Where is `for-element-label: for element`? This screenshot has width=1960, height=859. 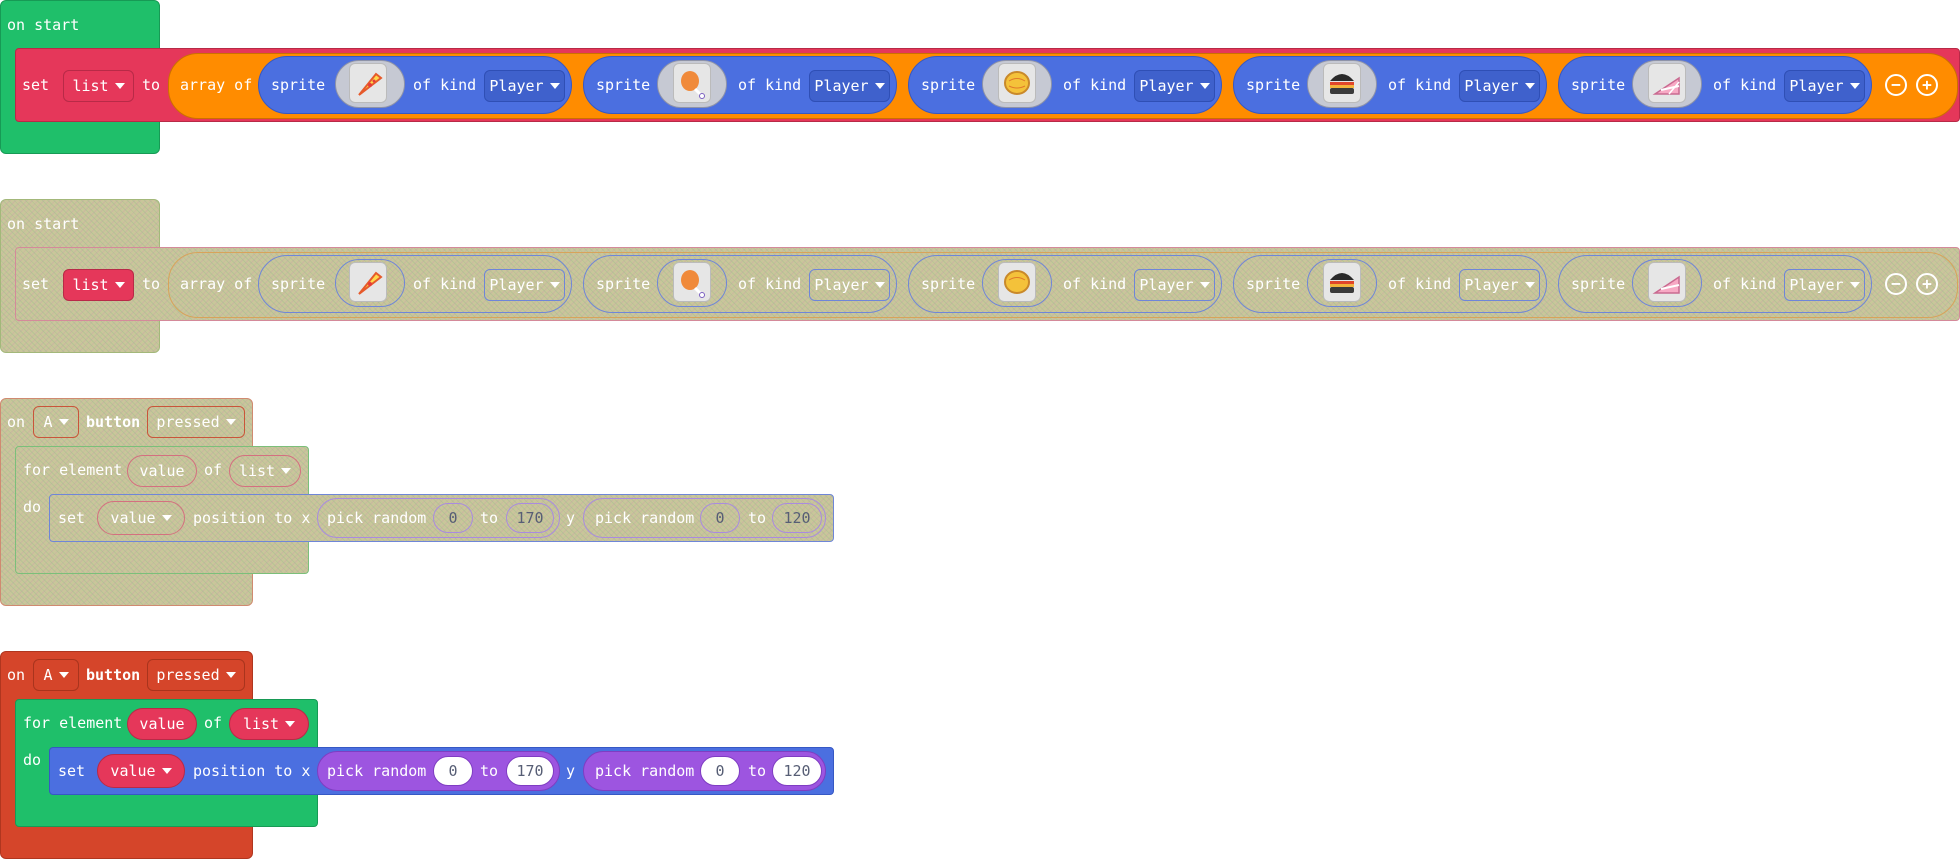
for-element-label: for element is located at coordinates (73, 723).